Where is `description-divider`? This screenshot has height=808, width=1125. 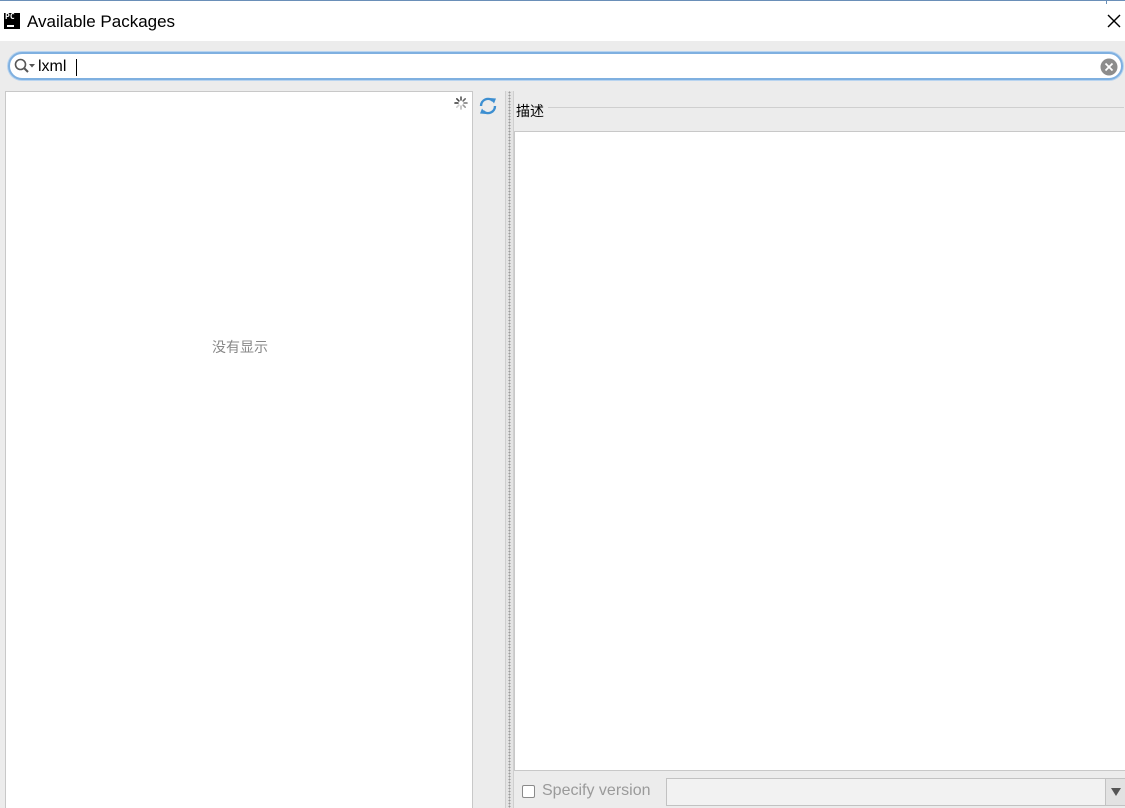 description-divider is located at coordinates (820, 107).